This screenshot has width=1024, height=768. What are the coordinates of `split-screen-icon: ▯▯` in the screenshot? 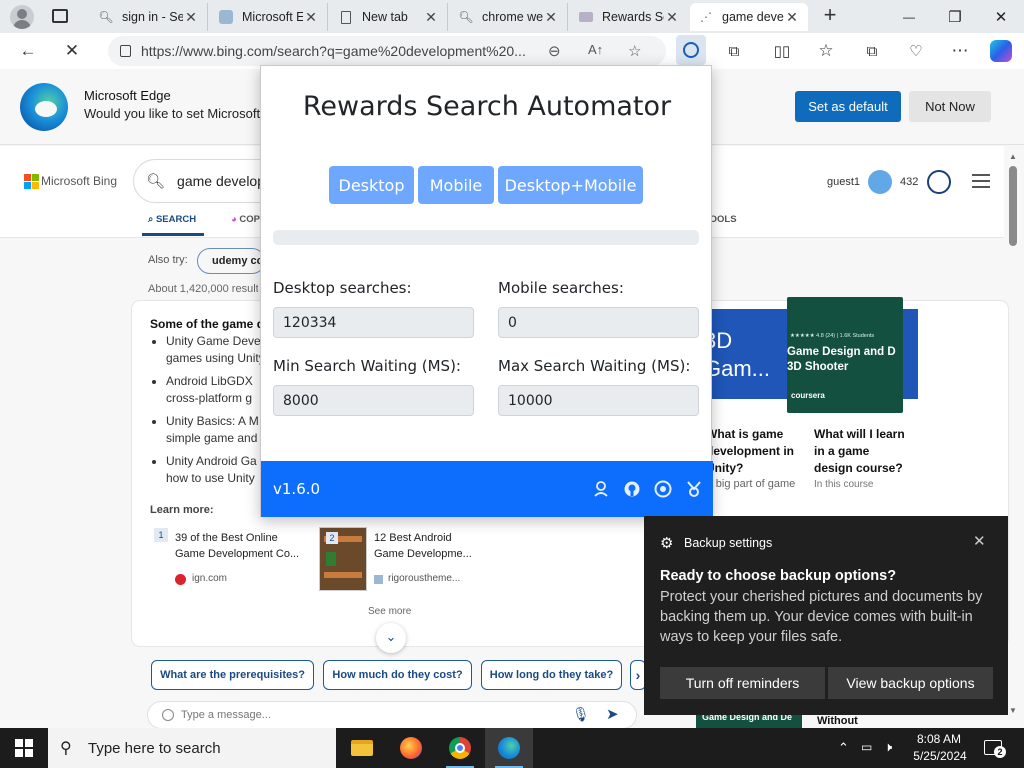 It's located at (782, 51).